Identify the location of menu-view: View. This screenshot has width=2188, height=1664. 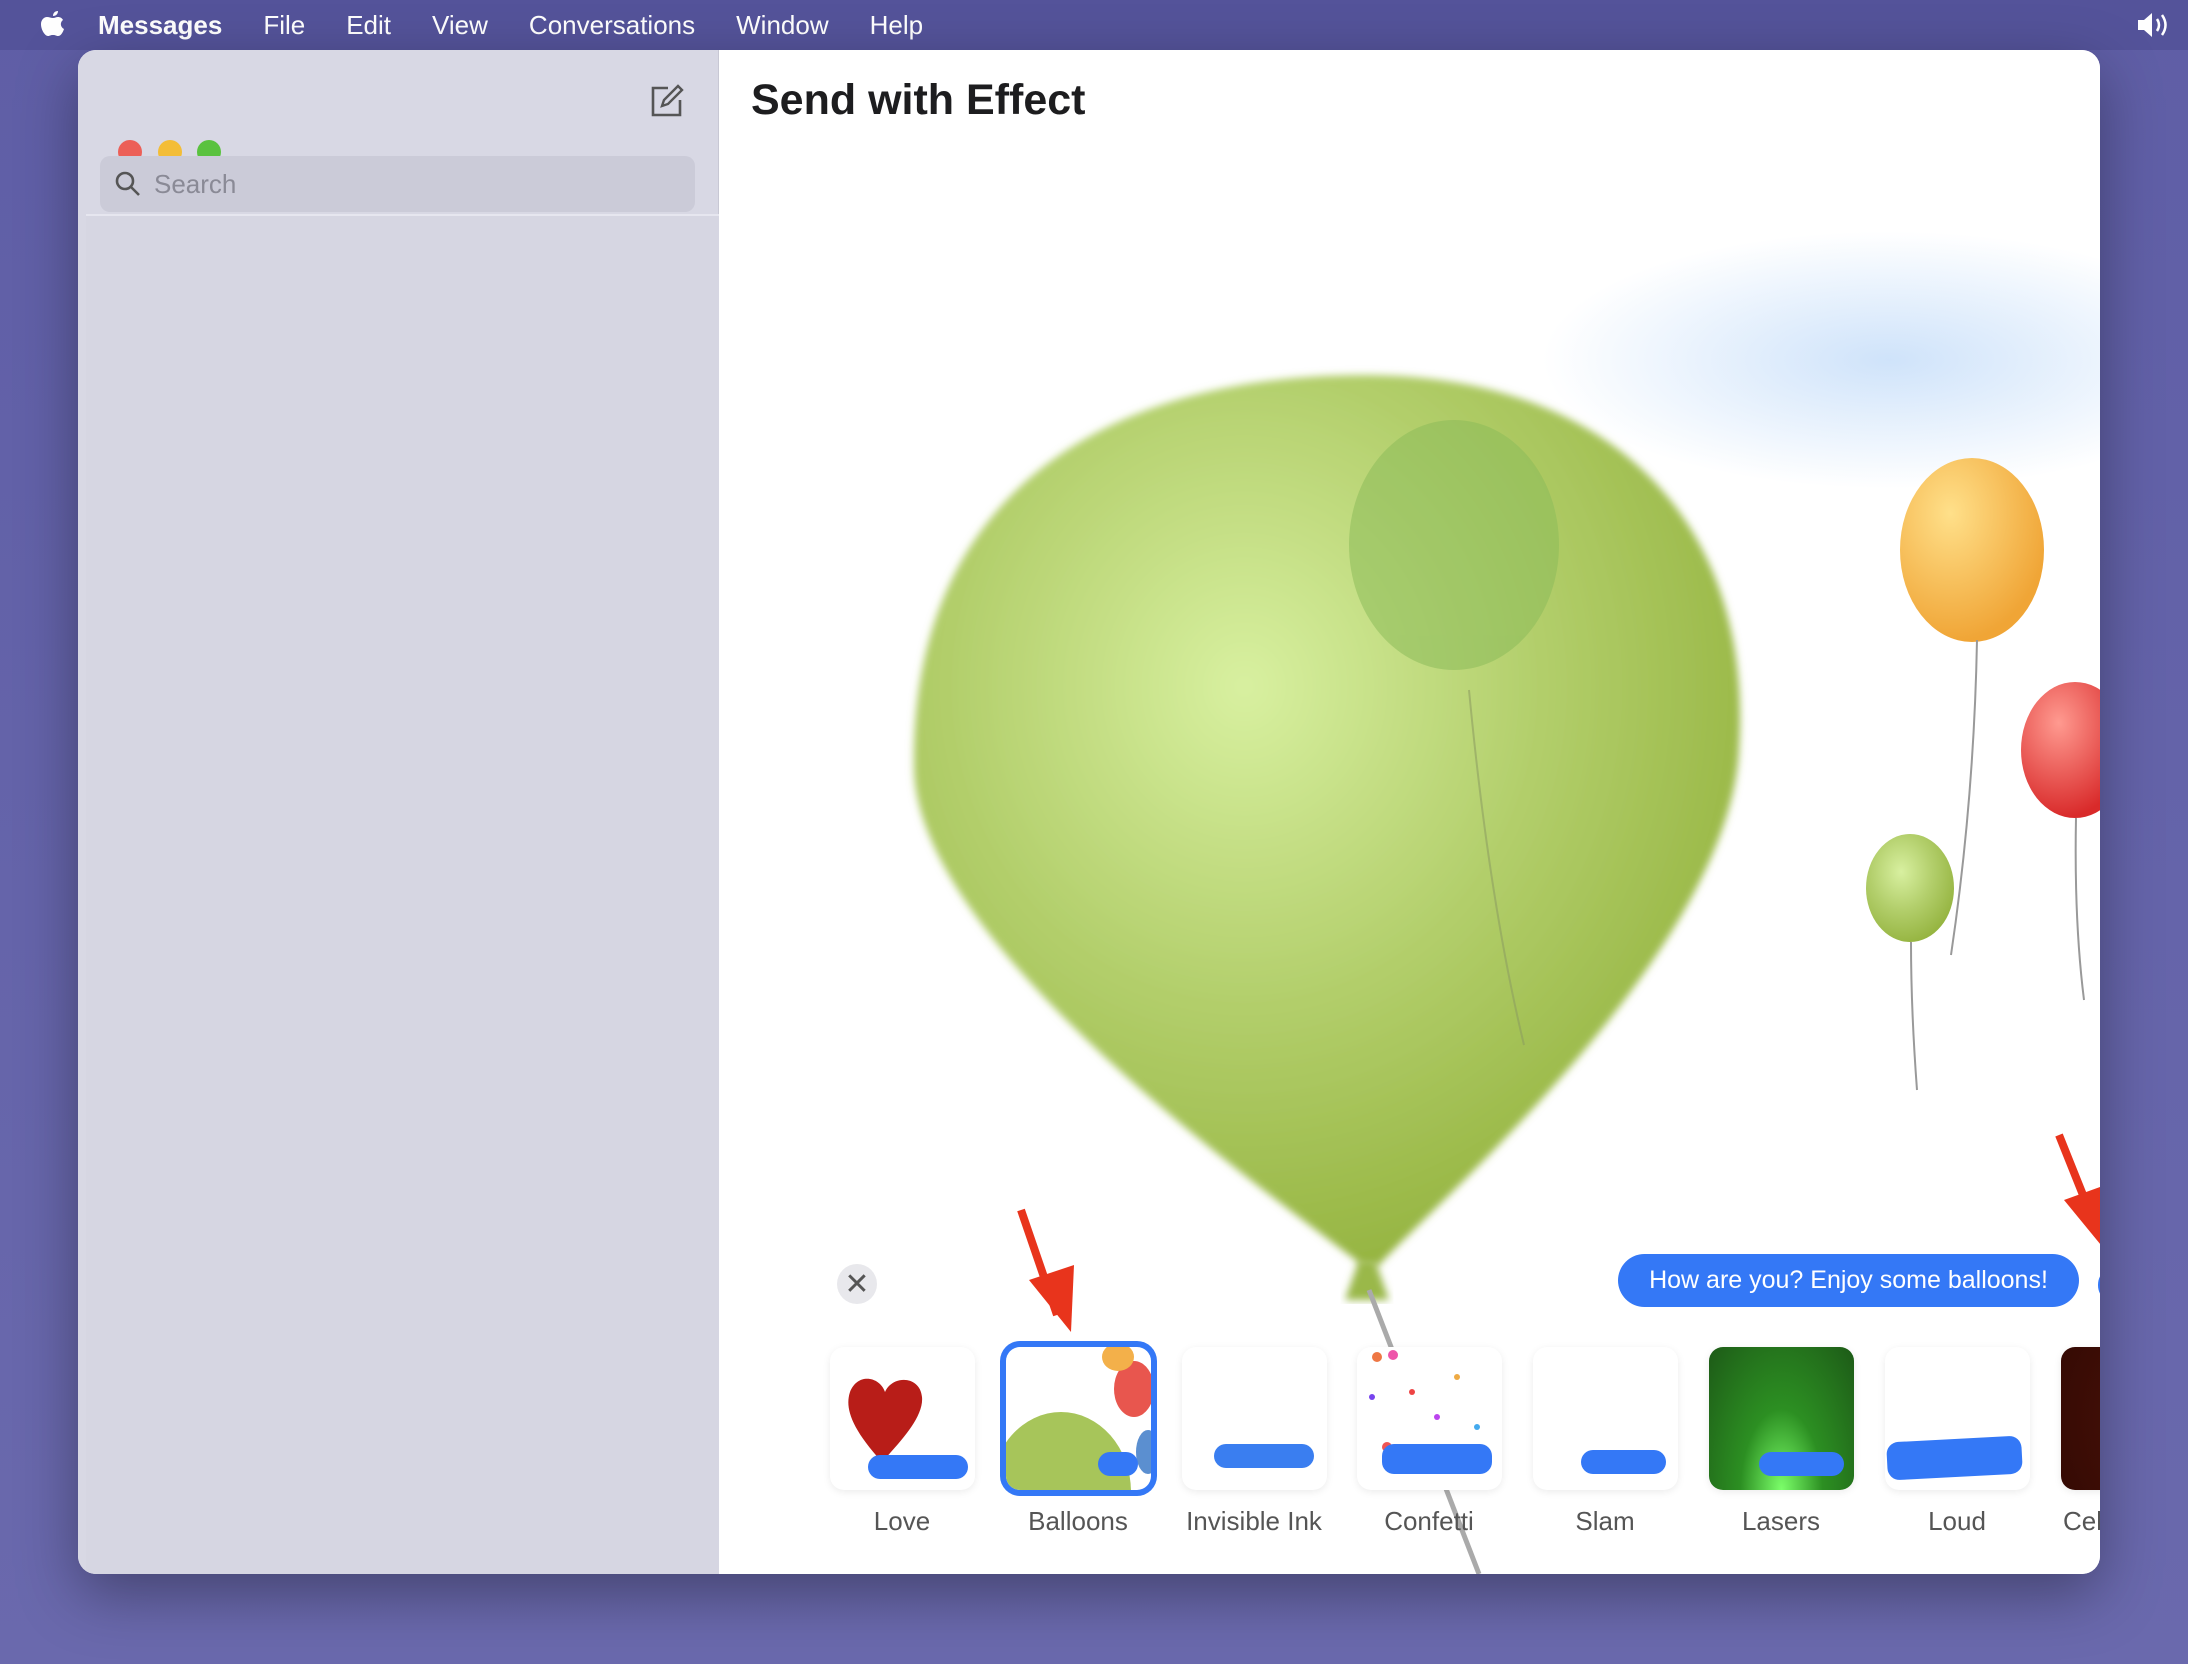
(460, 25).